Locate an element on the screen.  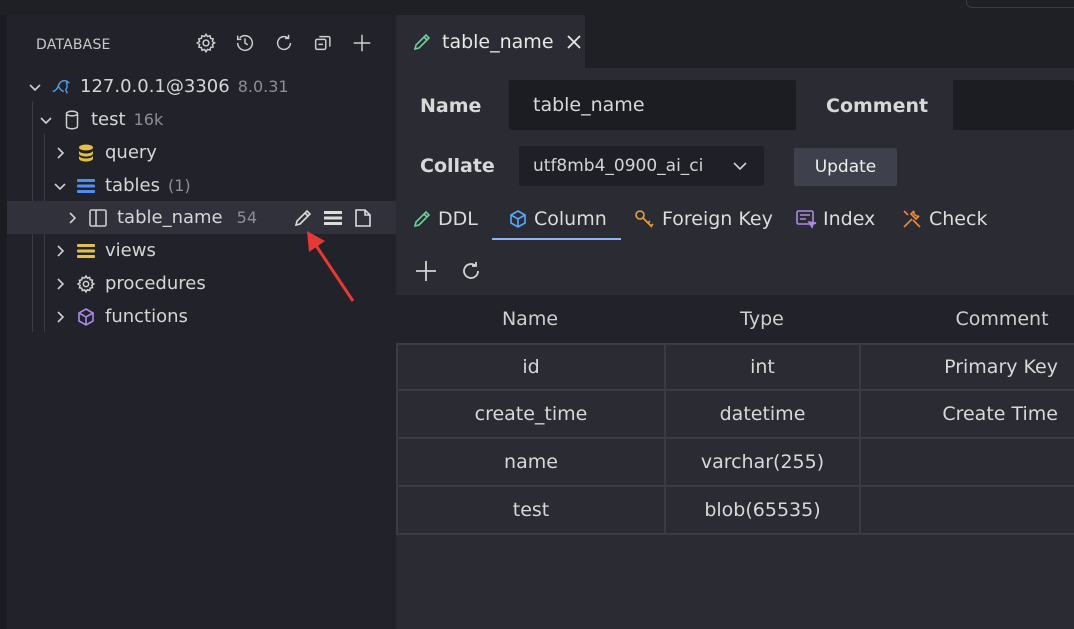
procedures-gear-icon is located at coordinates (86, 284).